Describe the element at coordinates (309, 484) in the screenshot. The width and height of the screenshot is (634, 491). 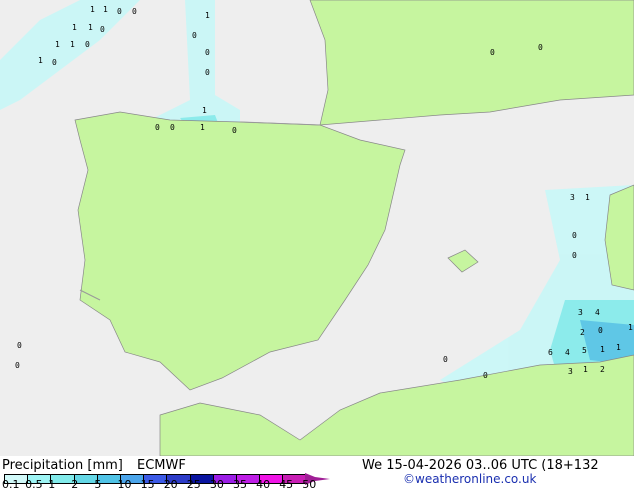
I see `scale-tick: 50` at that location.